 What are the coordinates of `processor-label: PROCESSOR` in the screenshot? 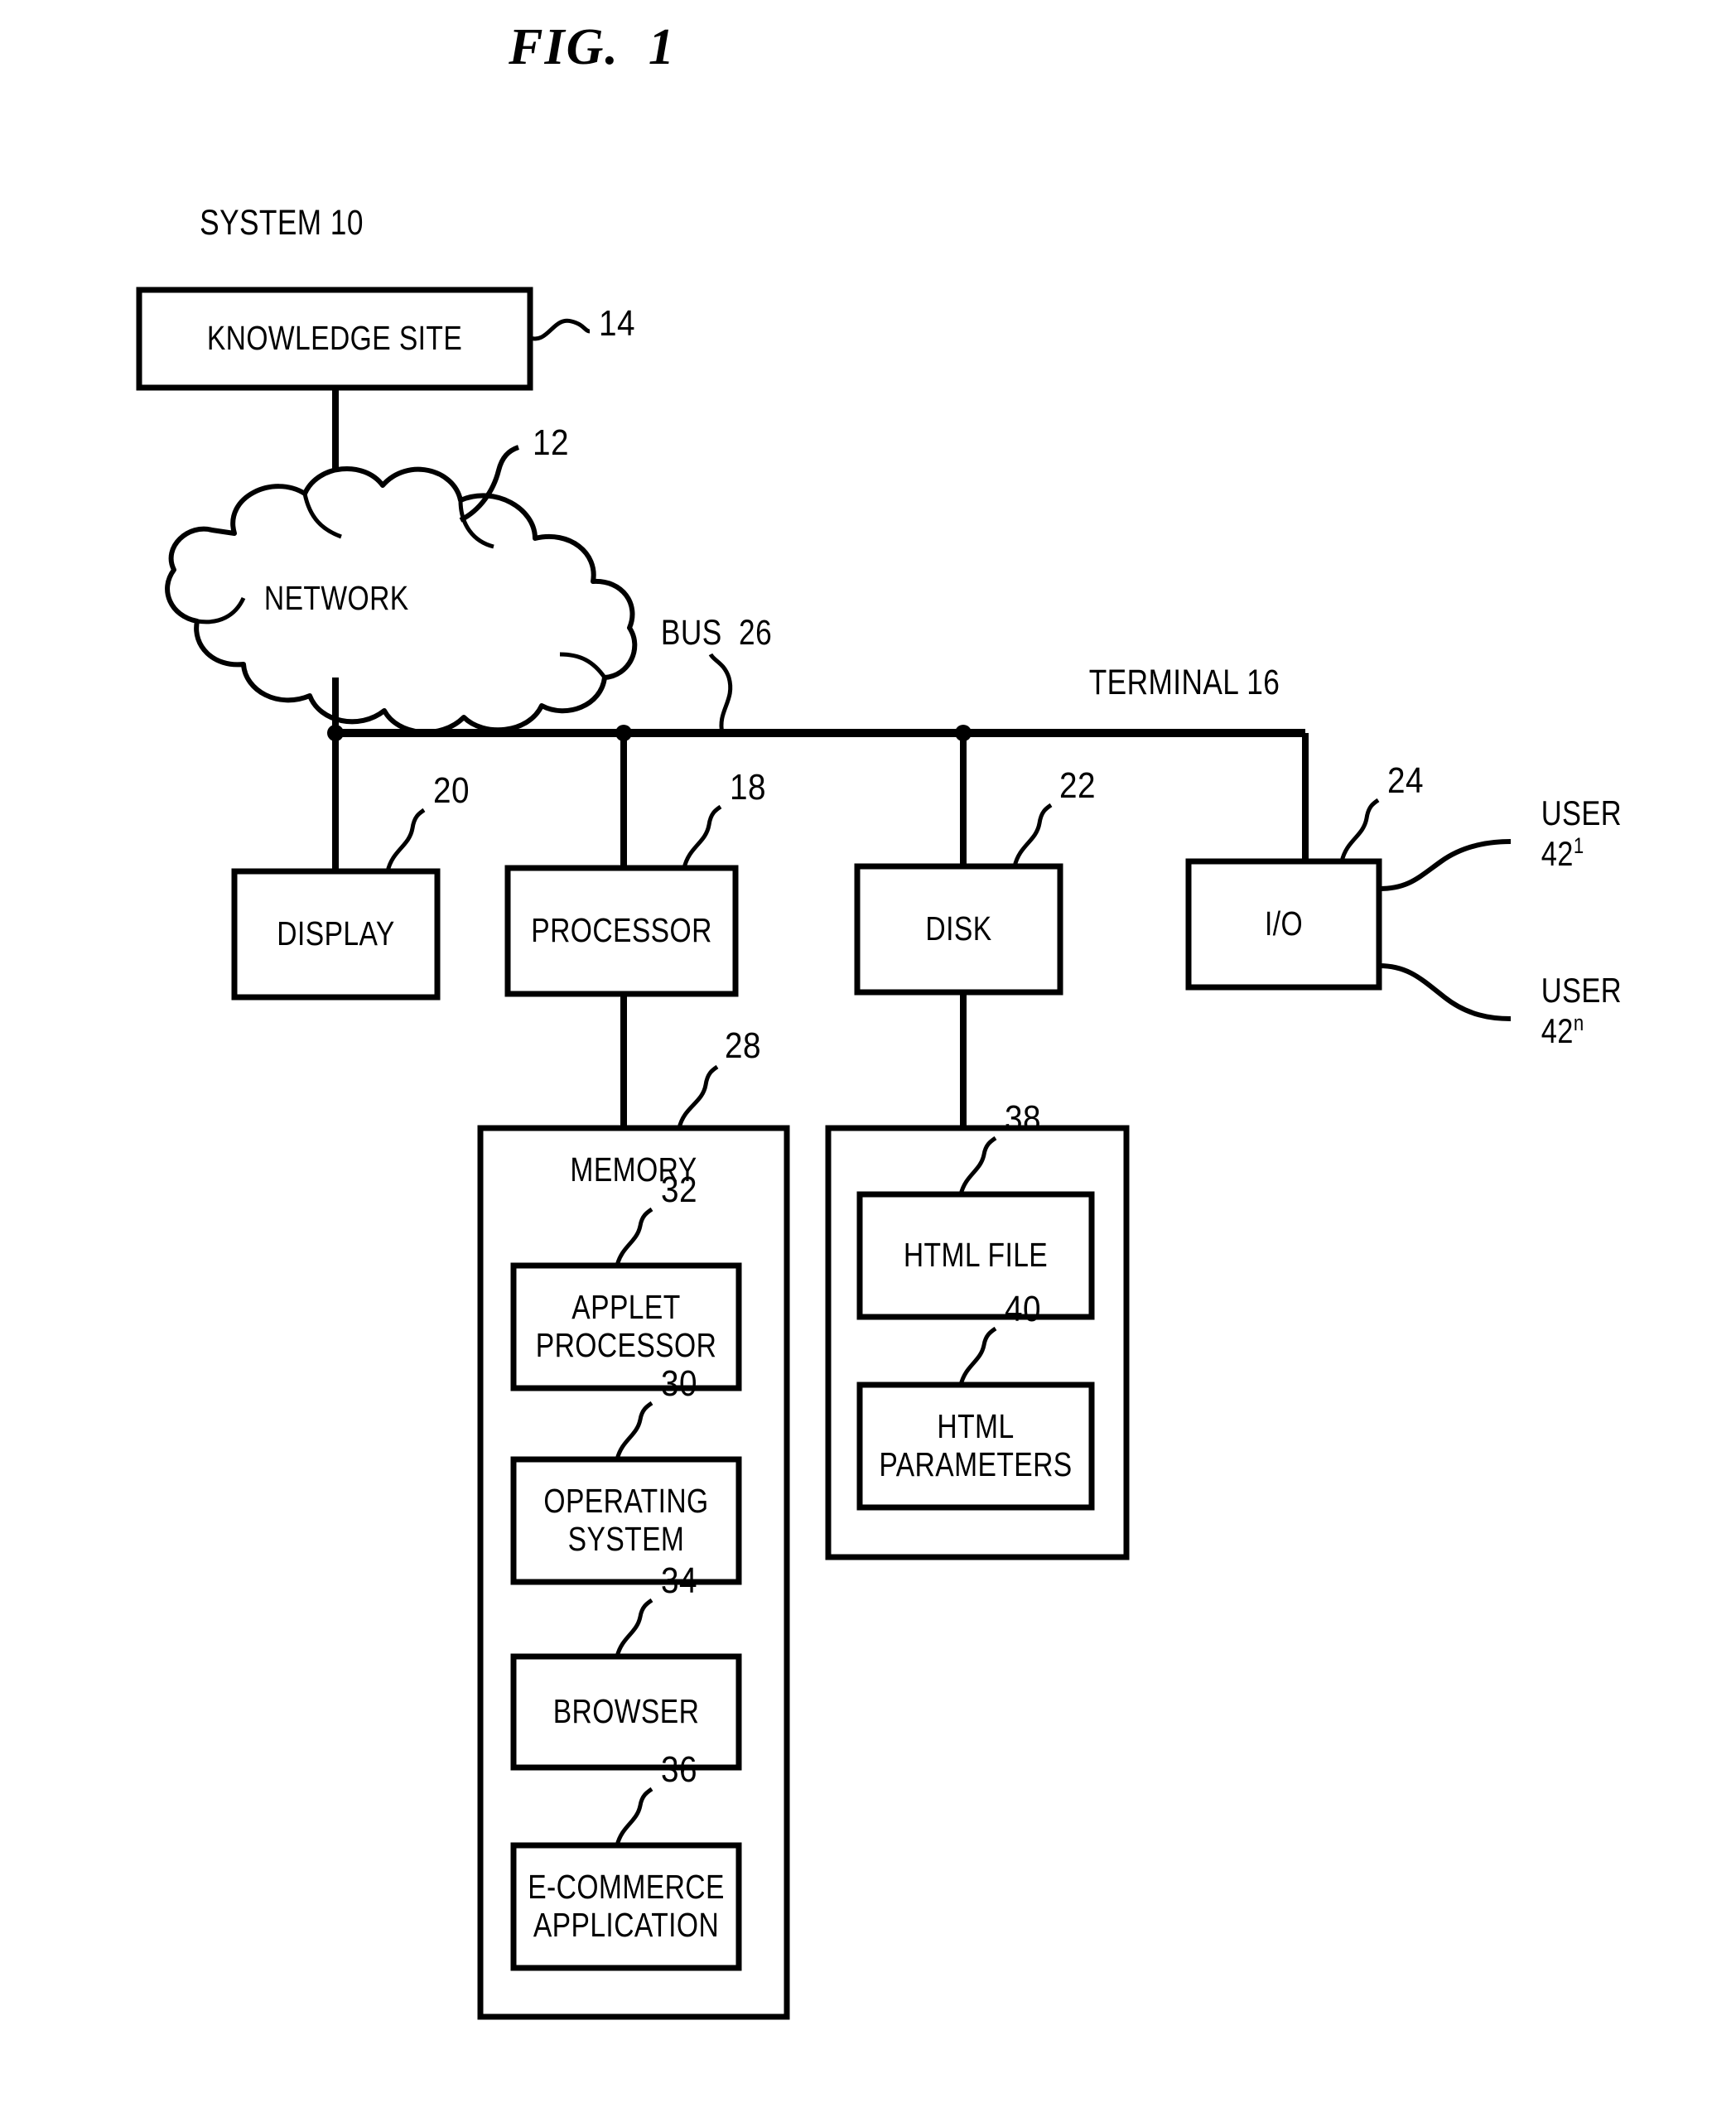 It's located at (621, 931).